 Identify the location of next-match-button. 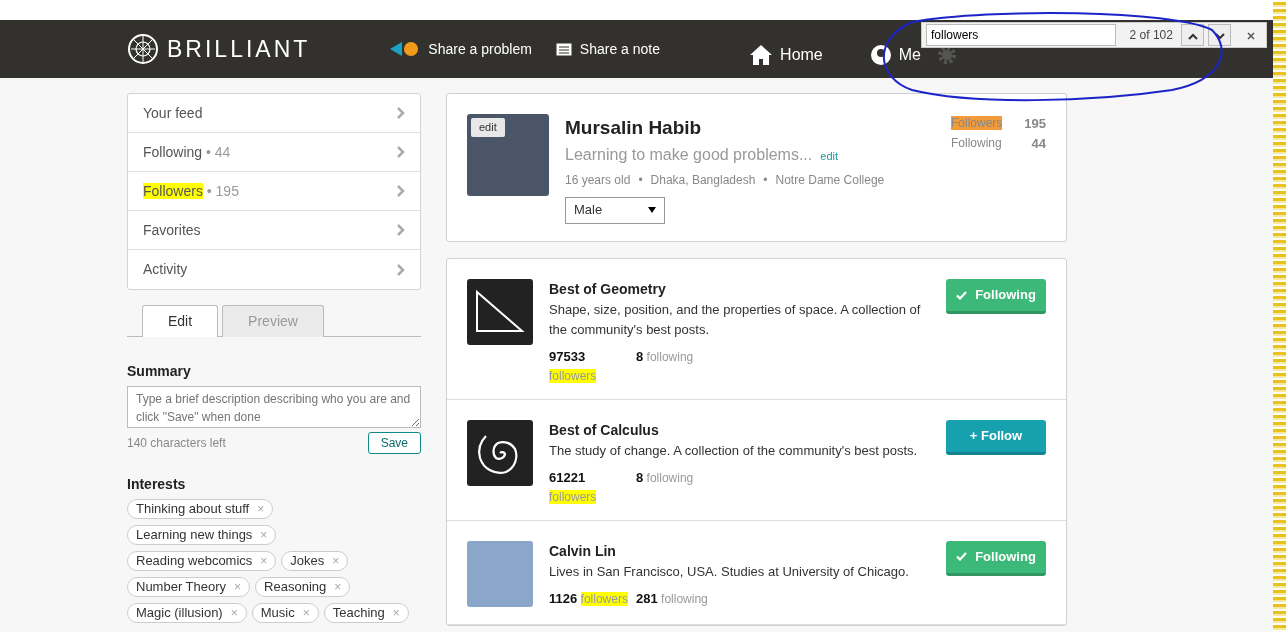
(1220, 35).